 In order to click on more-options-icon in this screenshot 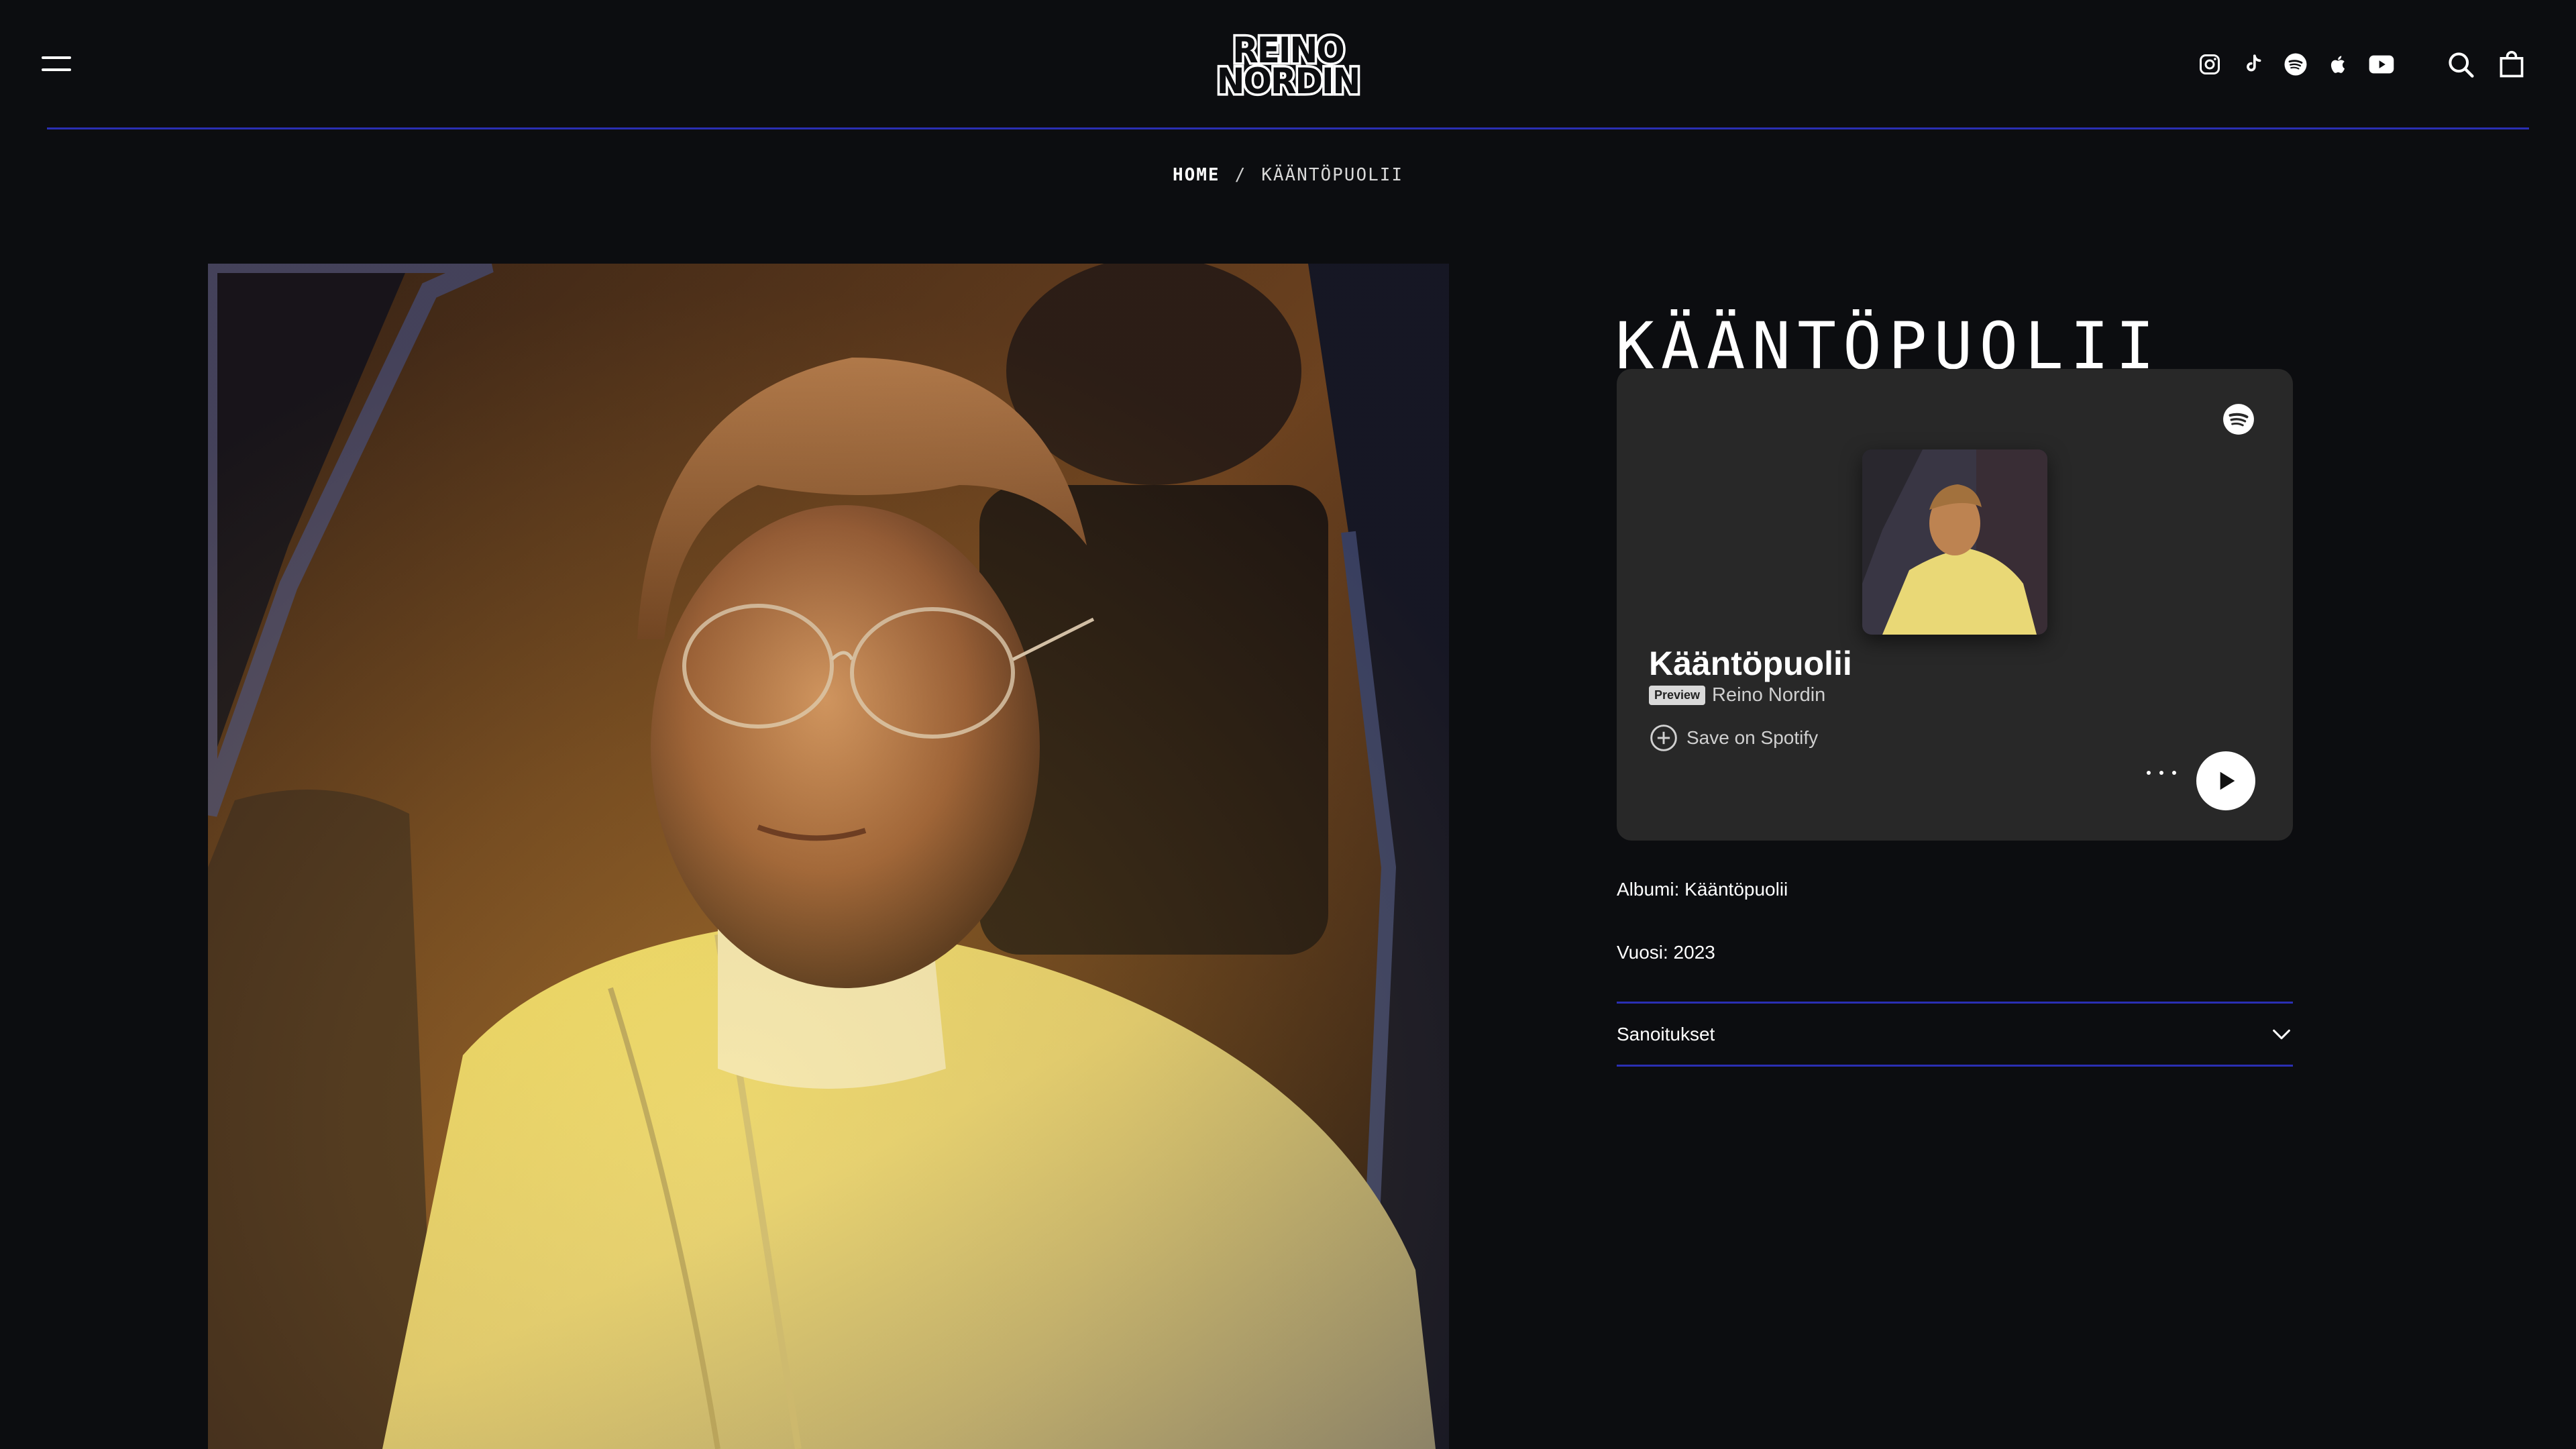, I will do `click(2161, 773)`.